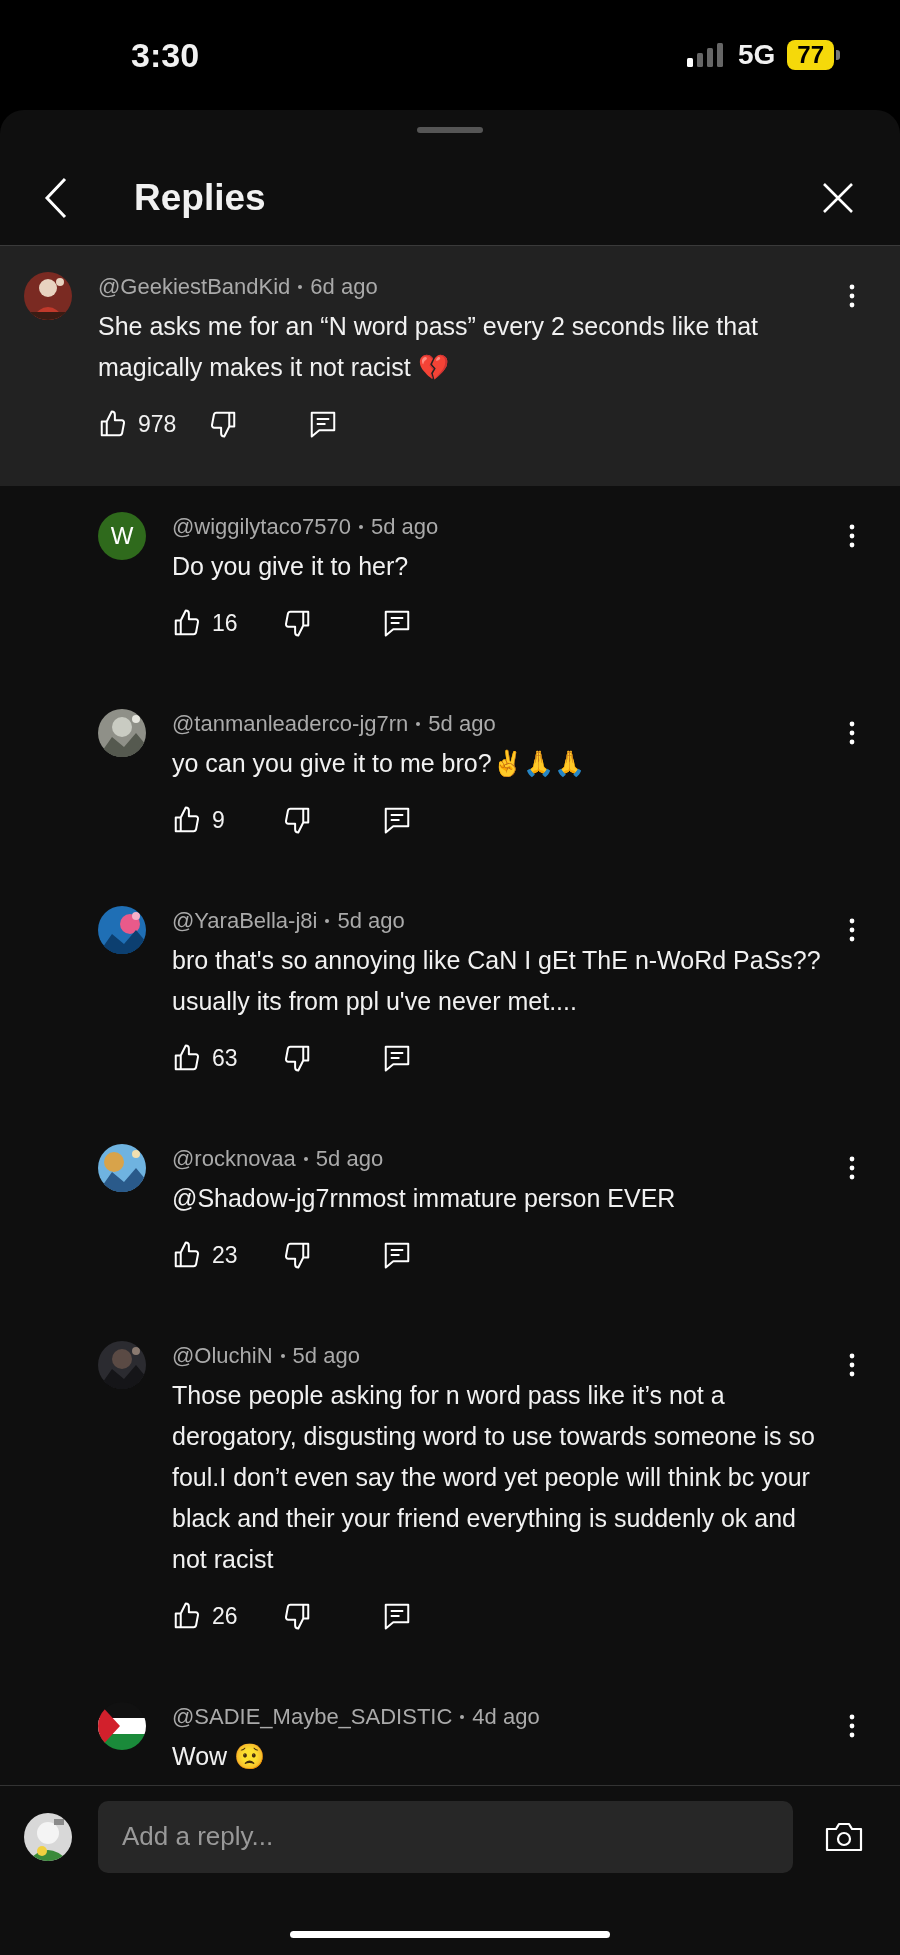  What do you see at coordinates (225, 1058) in the screenshot?
I see `like-count: 63` at bounding box center [225, 1058].